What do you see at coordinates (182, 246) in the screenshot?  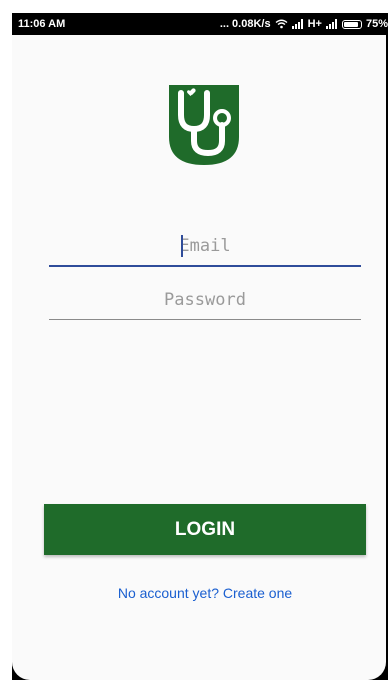 I see `text-cursor` at bounding box center [182, 246].